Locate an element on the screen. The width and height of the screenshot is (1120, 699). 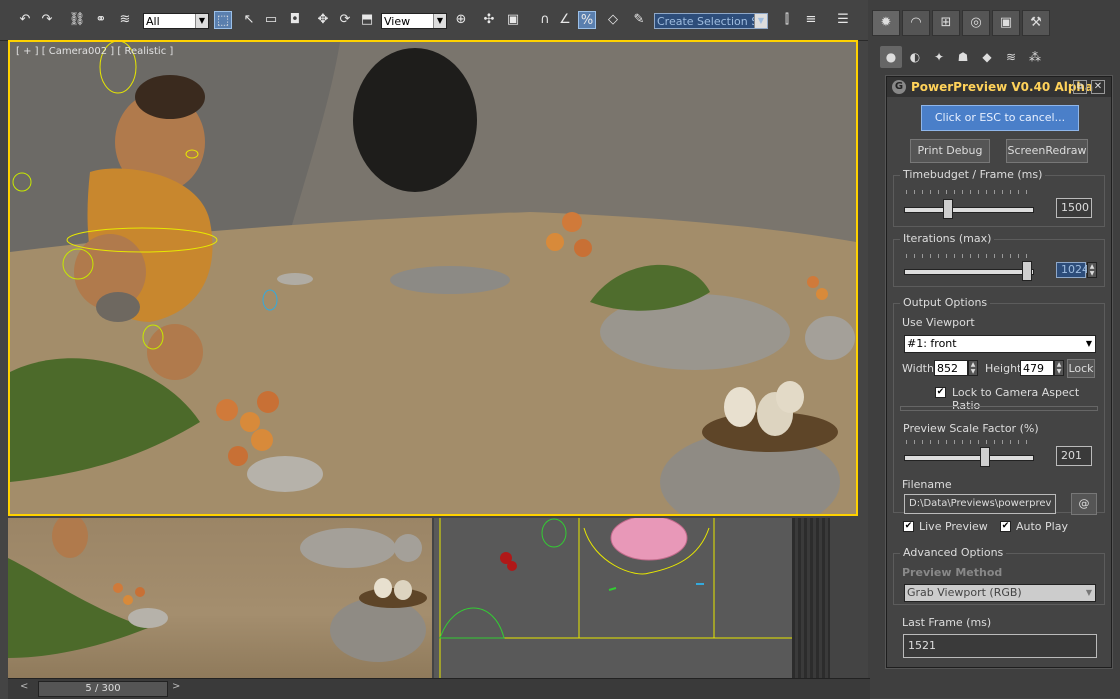
filename-input: D:\Data\Previews\powerprev is located at coordinates (980, 504).